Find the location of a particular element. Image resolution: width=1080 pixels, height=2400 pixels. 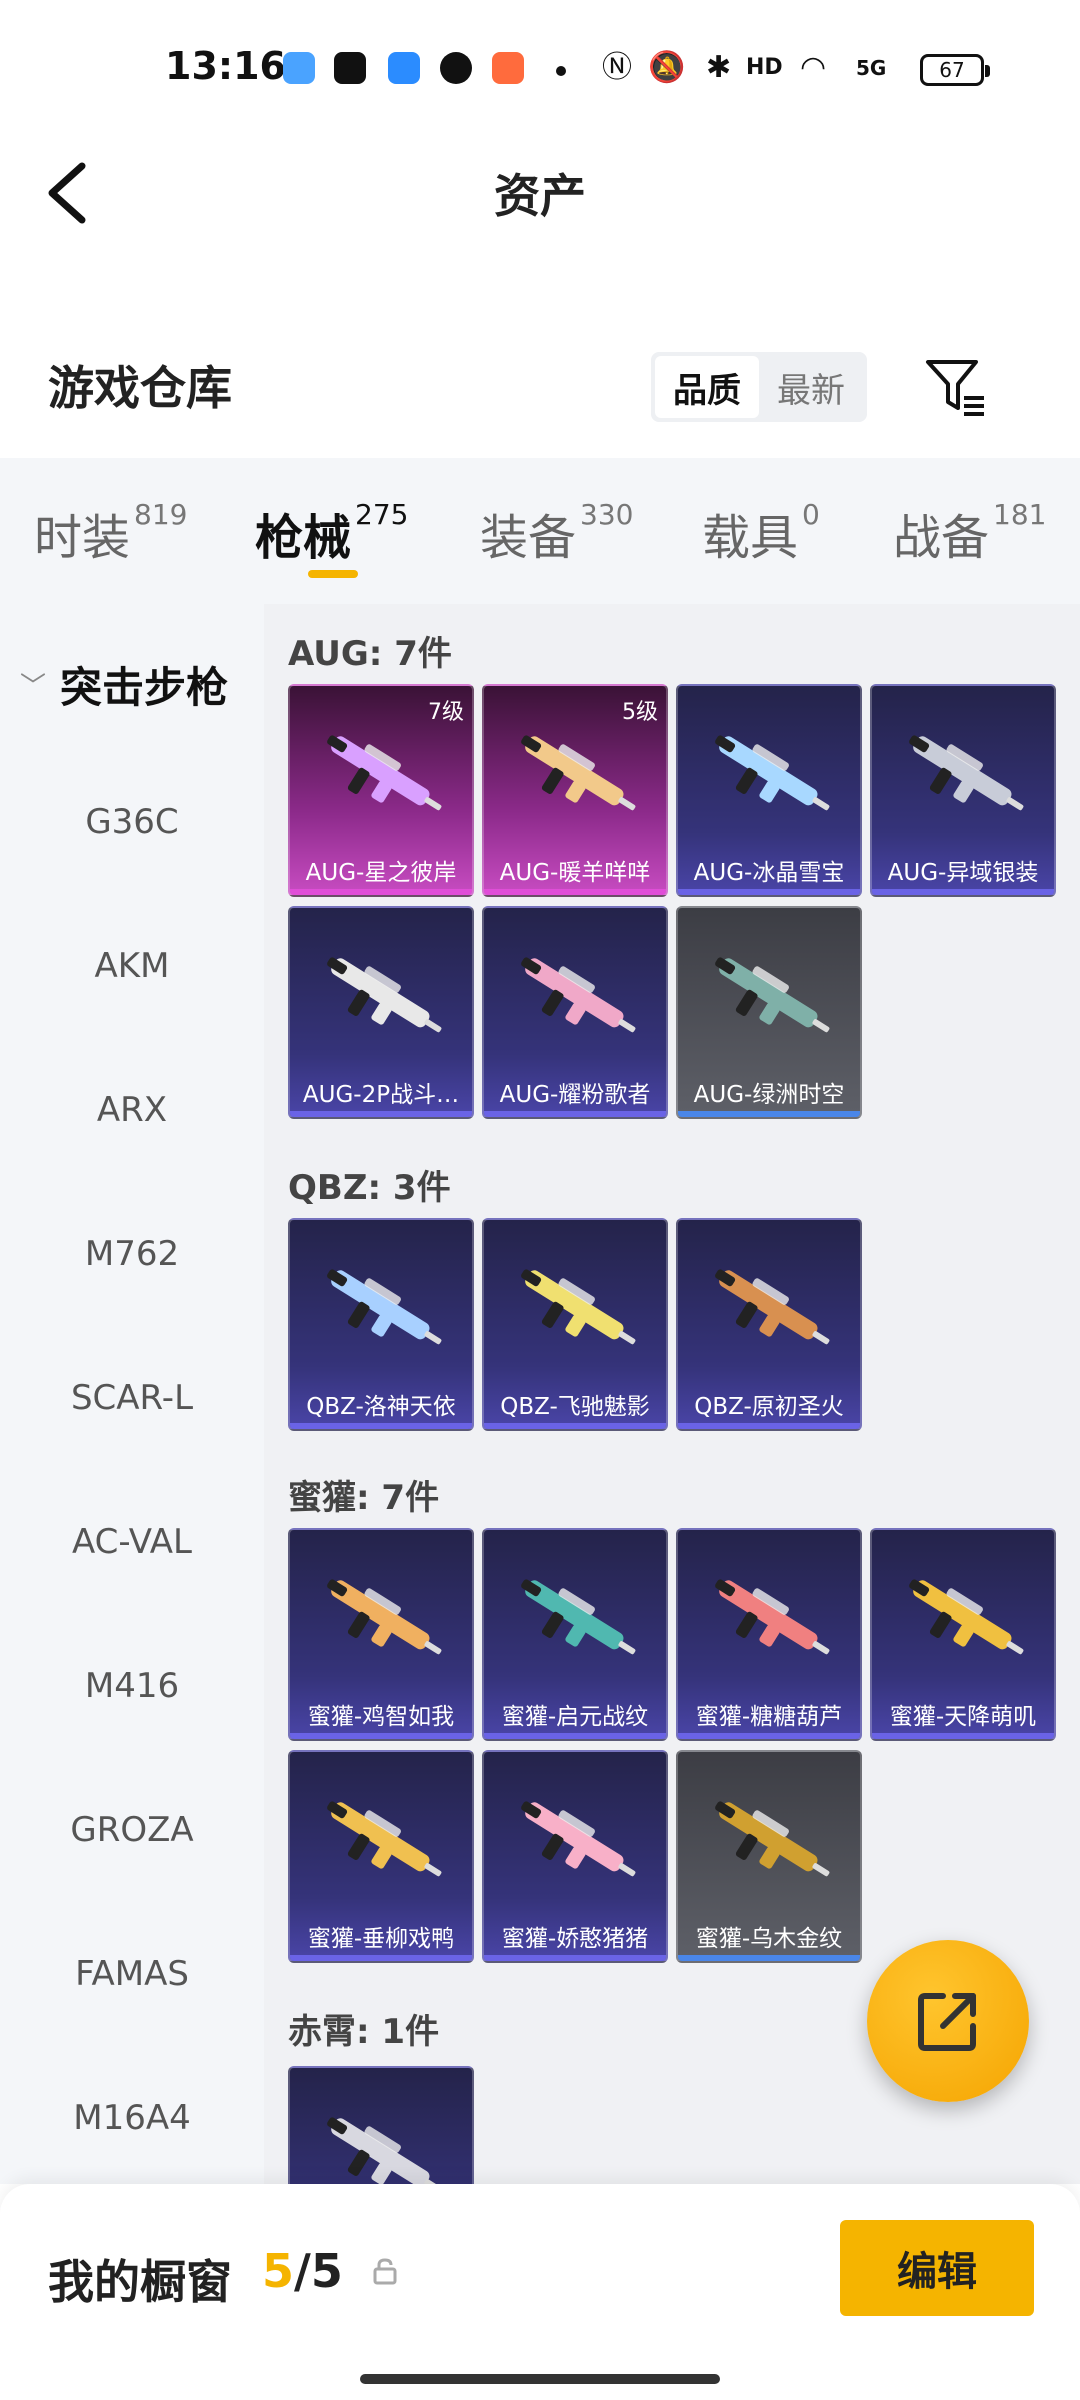

warehouse-header: 游戏仓库 品质 最新 is located at coordinates (540, 390).